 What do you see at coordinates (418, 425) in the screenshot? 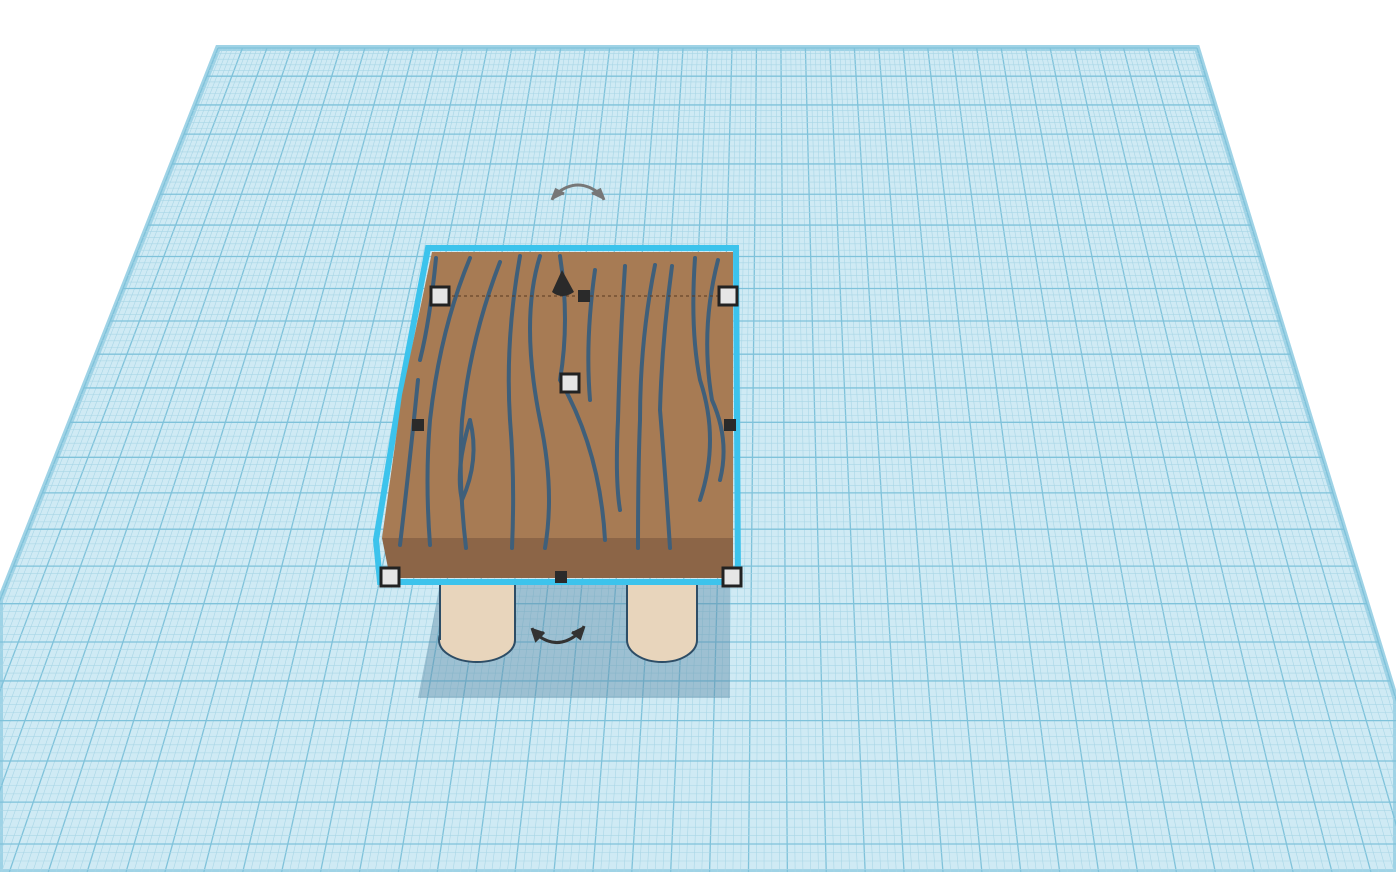
I see `side-handle-left` at bounding box center [418, 425].